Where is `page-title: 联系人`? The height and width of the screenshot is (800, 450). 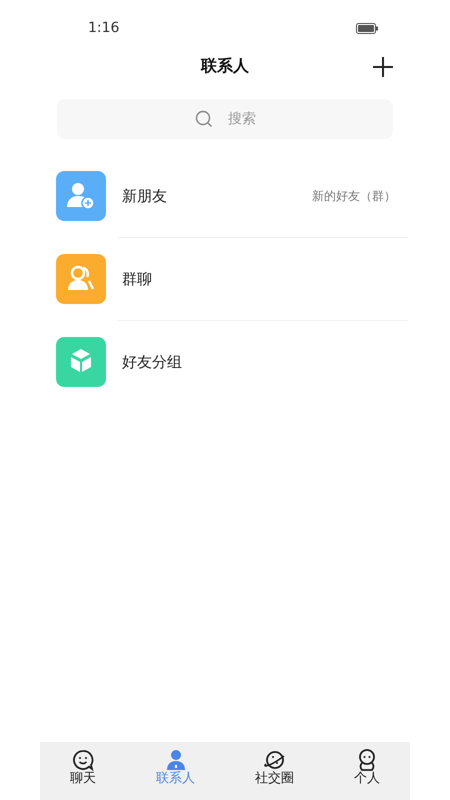
page-title: 联系人 is located at coordinates (225, 66).